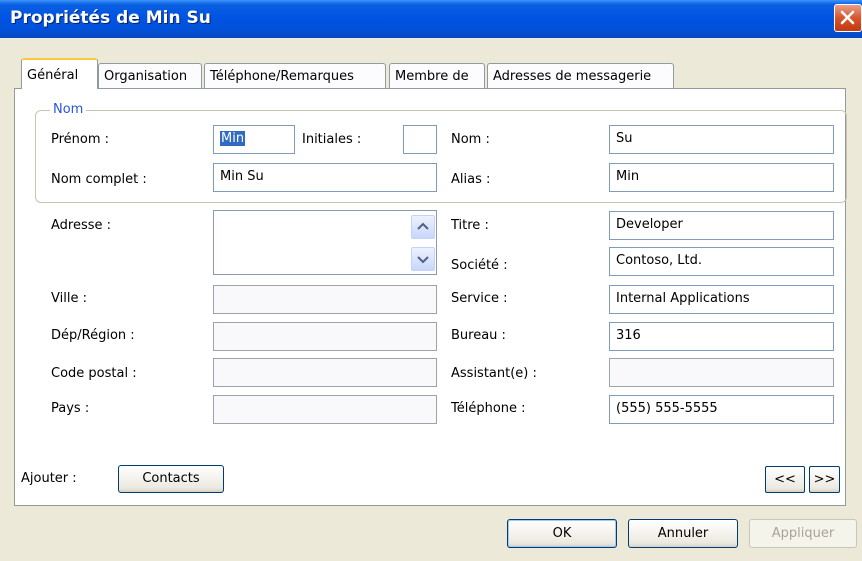 The image size is (862, 561). Describe the element at coordinates (325, 177) in the screenshot. I see `full-name-field: Min Su` at that location.